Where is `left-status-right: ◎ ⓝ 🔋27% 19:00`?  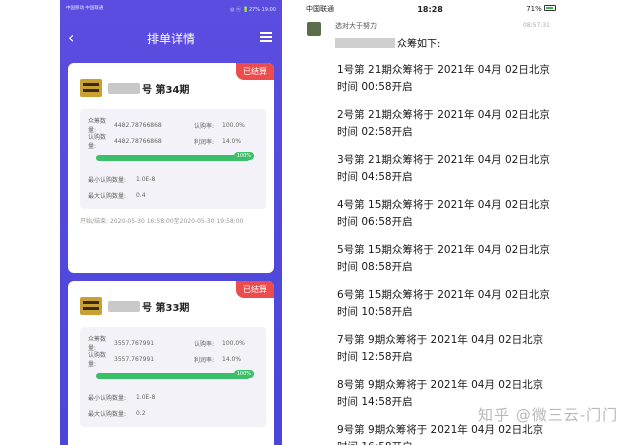
left-status-right: ◎ ⓝ 🔋27% 19:00 is located at coordinates (253, 9).